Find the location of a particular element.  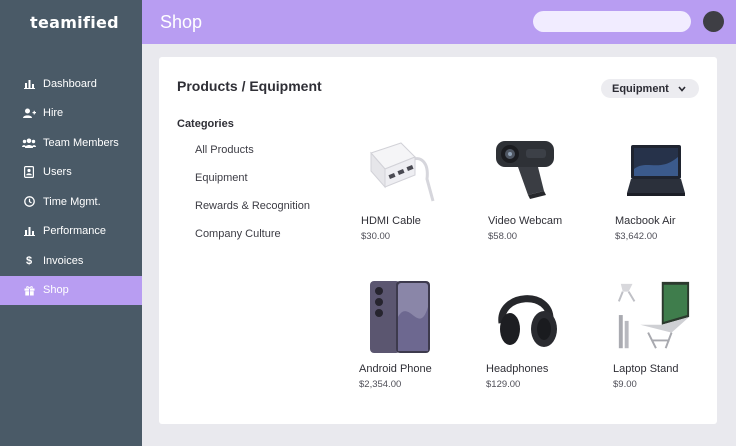

sidebar-item-label: Dashboard is located at coordinates (70, 83).